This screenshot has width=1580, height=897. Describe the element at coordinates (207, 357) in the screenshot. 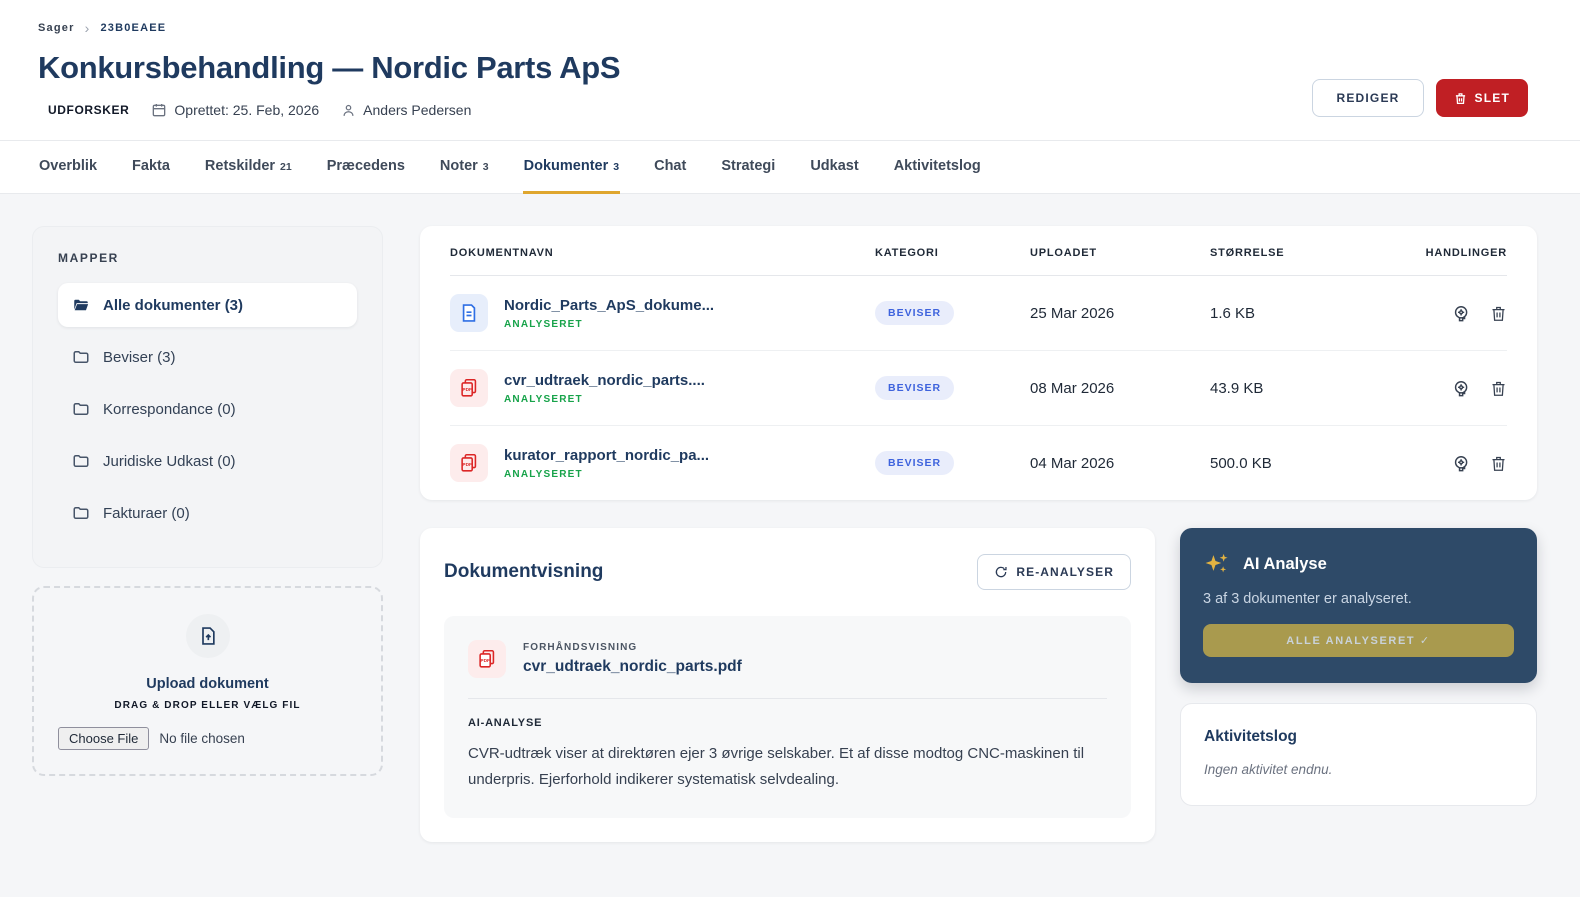

I see `folder-item-beviser: Beviser (3)` at that location.